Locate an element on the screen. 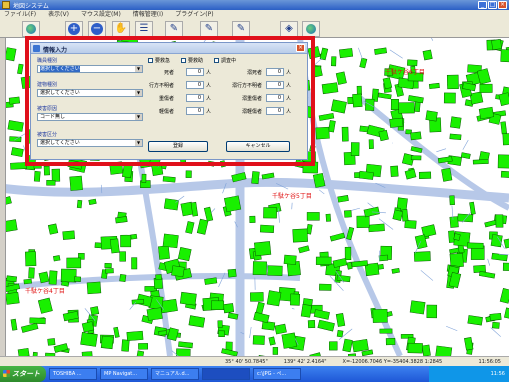  pan-tool: ✋ is located at coordinates (121, 29).